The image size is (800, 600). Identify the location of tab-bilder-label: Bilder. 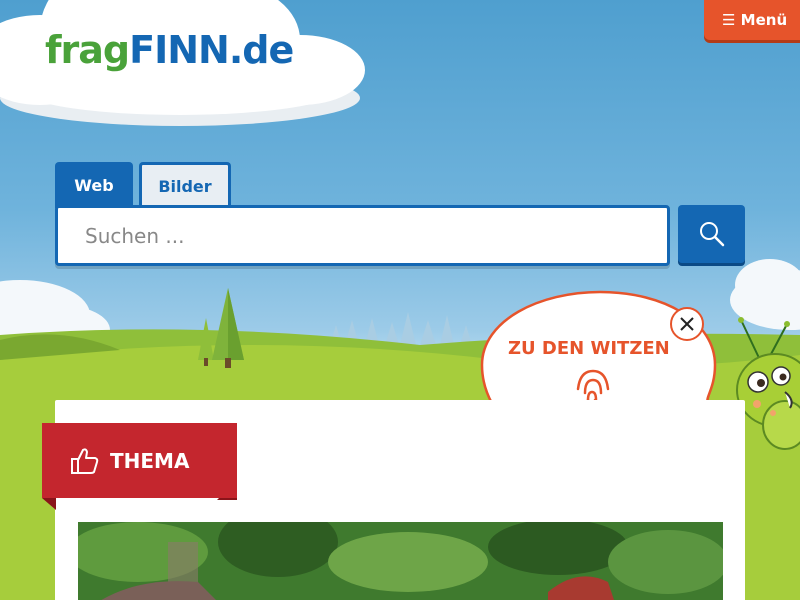
(185, 186).